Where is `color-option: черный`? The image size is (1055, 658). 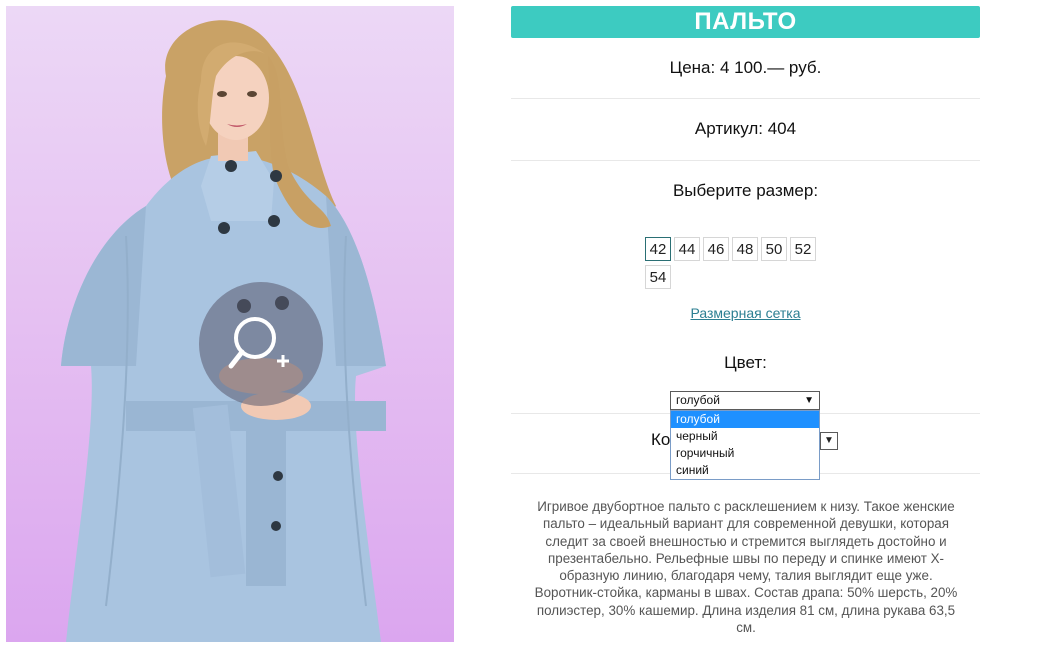 color-option: черный is located at coordinates (745, 436).